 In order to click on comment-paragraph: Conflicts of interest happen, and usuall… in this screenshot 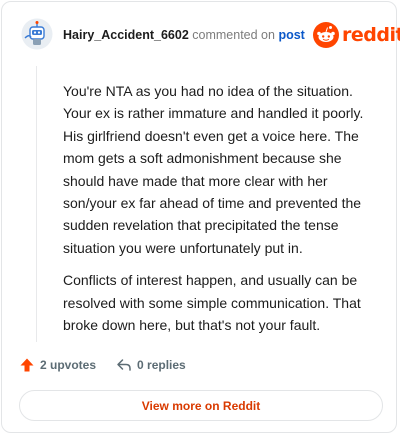, I will do `click(212, 303)`.